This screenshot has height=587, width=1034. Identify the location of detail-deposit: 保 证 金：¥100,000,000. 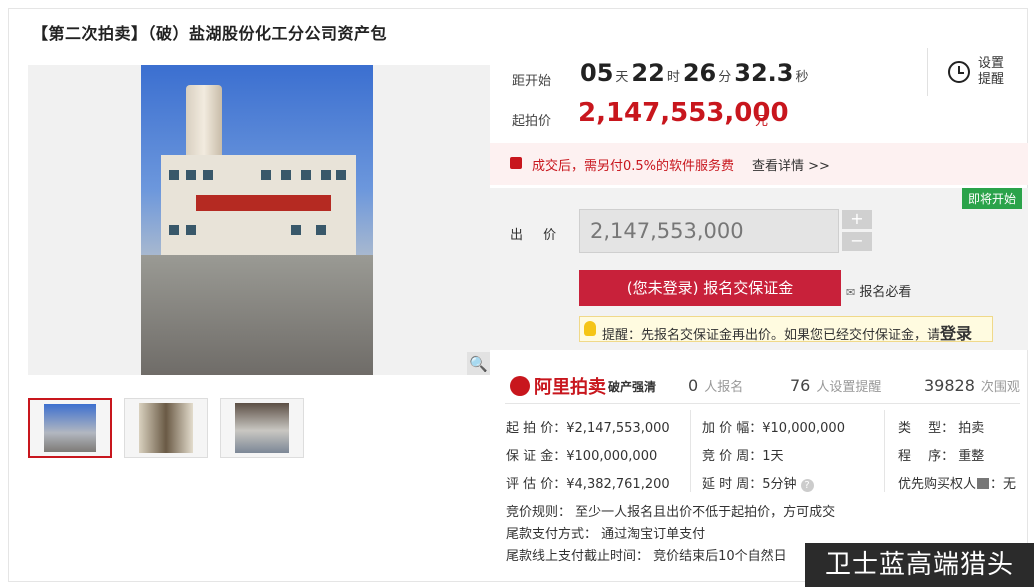
(582, 456).